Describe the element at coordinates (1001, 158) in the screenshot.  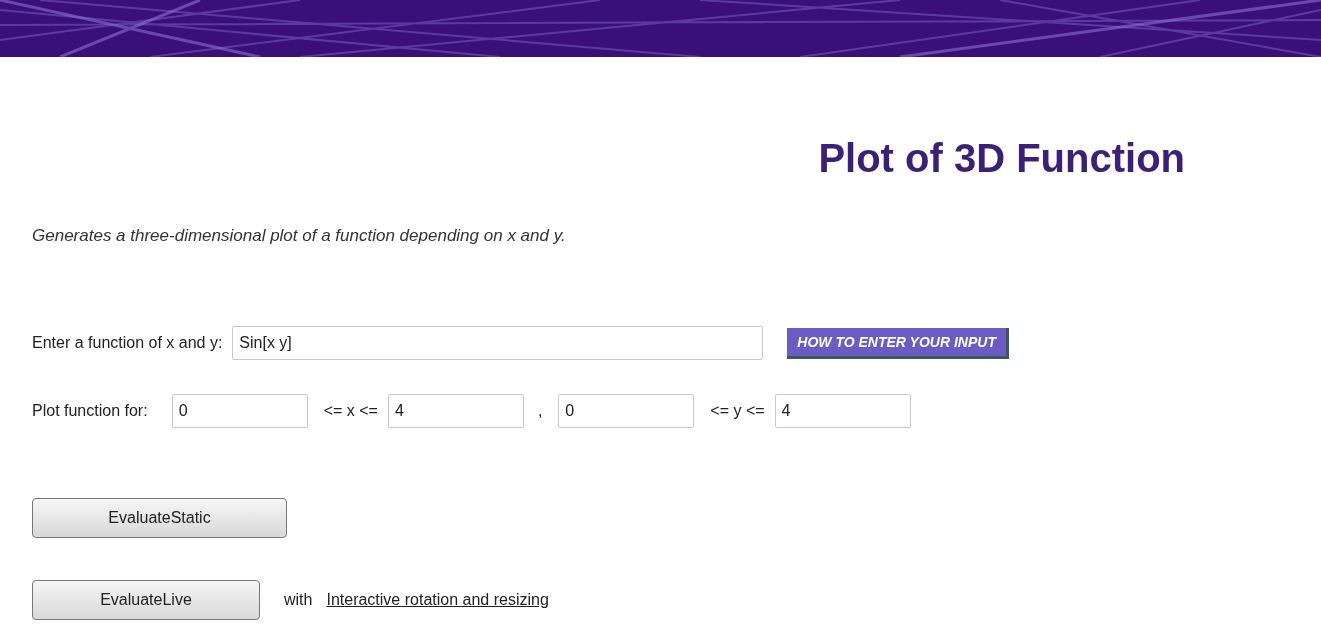
I see `page-title: Plot of 3D Function` at that location.